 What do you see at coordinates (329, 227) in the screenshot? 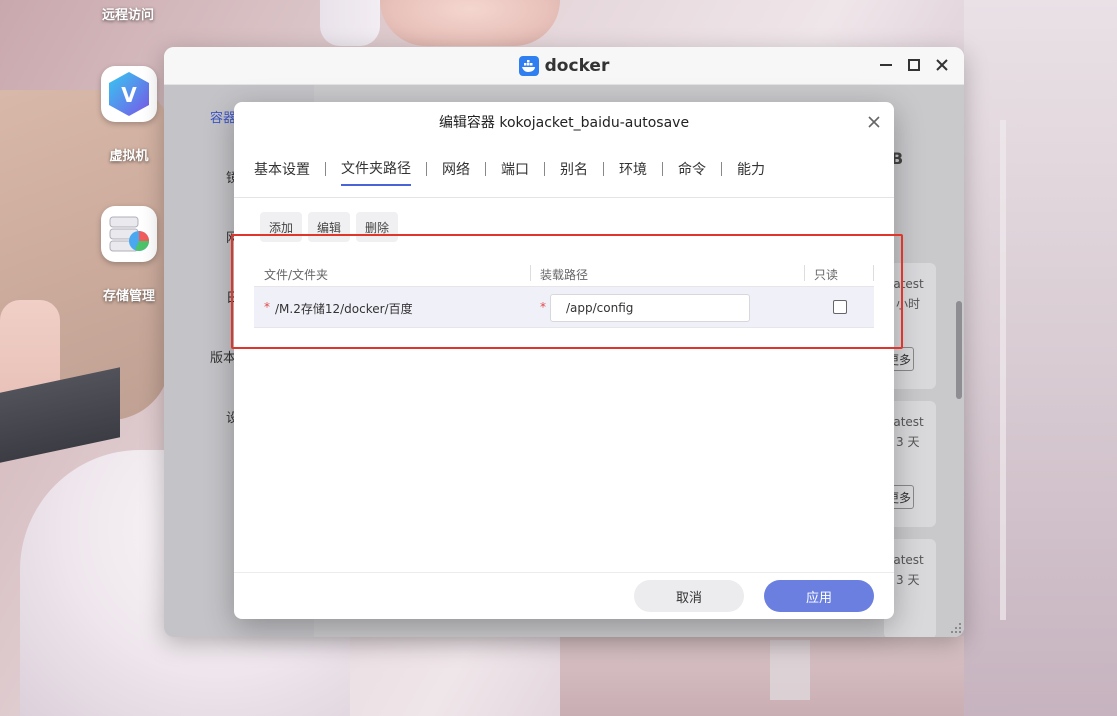
I see `edit-button: 编辑` at bounding box center [329, 227].